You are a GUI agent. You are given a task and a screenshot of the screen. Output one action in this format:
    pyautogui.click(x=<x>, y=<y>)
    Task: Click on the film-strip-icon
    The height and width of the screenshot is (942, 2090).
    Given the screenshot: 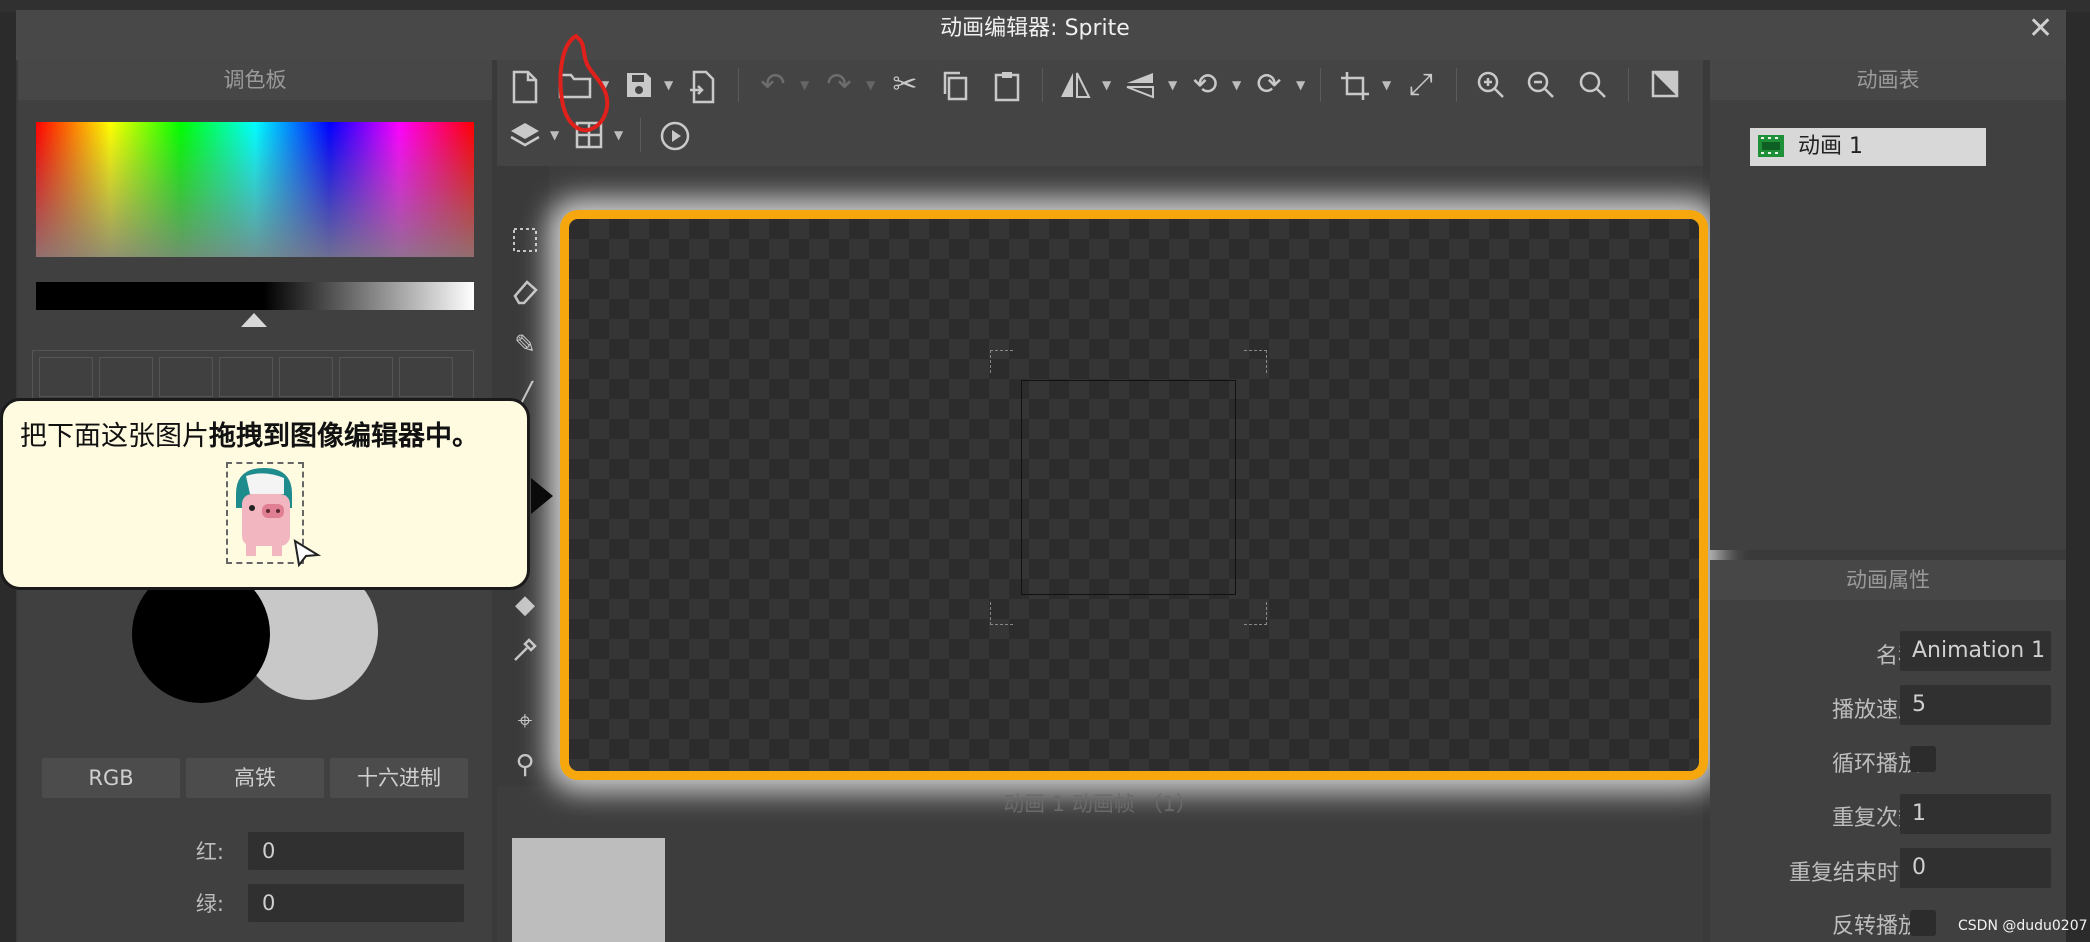 What is the action you would take?
    pyautogui.click(x=1771, y=146)
    